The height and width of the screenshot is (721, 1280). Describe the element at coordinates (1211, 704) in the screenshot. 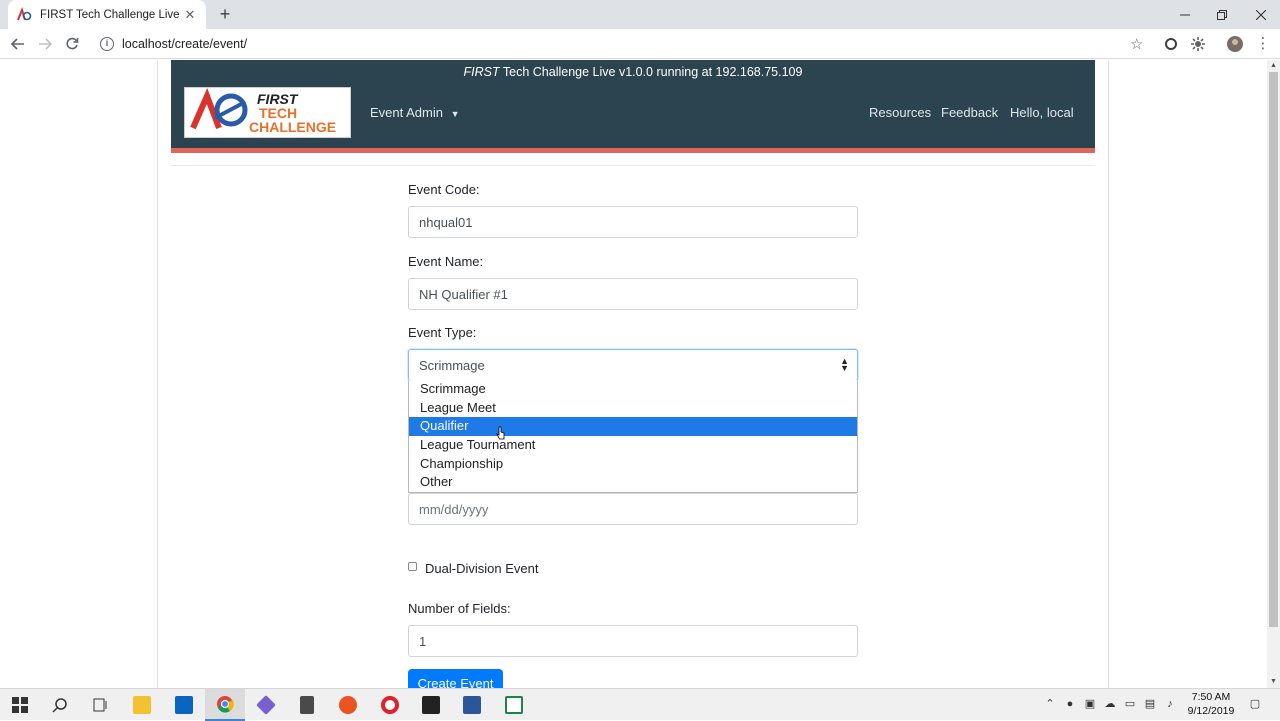

I see `system-clock: 7:50 AM 9/12/2019` at that location.